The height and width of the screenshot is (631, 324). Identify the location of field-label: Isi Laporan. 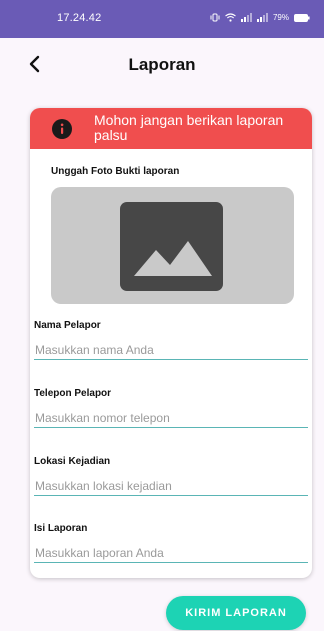
(61, 528).